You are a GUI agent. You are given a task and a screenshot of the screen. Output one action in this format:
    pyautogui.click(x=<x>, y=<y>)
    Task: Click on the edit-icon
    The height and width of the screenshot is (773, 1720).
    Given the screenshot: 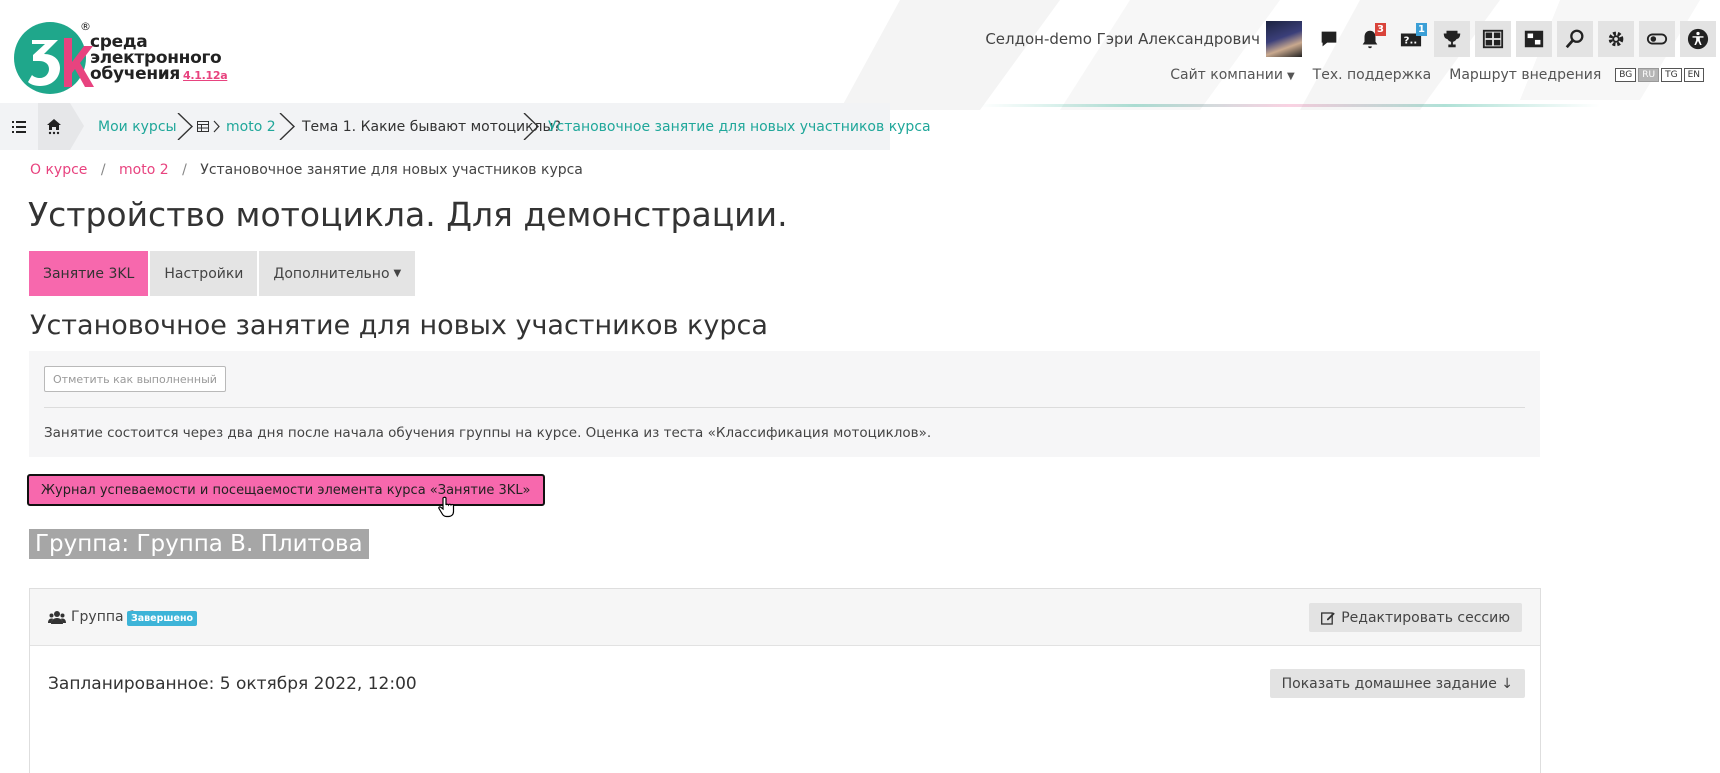 What is the action you would take?
    pyautogui.click(x=1328, y=618)
    